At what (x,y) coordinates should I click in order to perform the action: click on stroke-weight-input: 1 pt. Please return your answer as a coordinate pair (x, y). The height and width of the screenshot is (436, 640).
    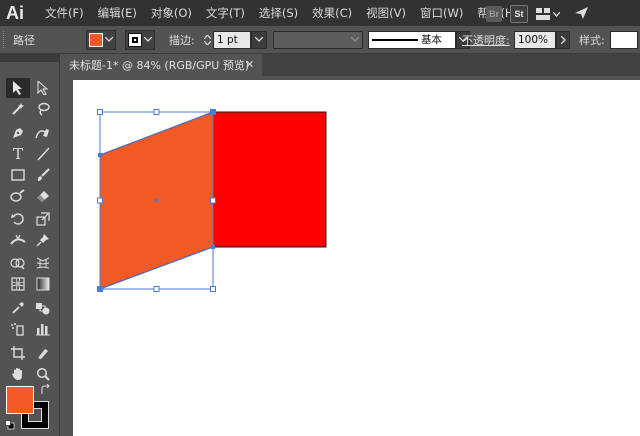
    Looking at the image, I should click on (232, 39).